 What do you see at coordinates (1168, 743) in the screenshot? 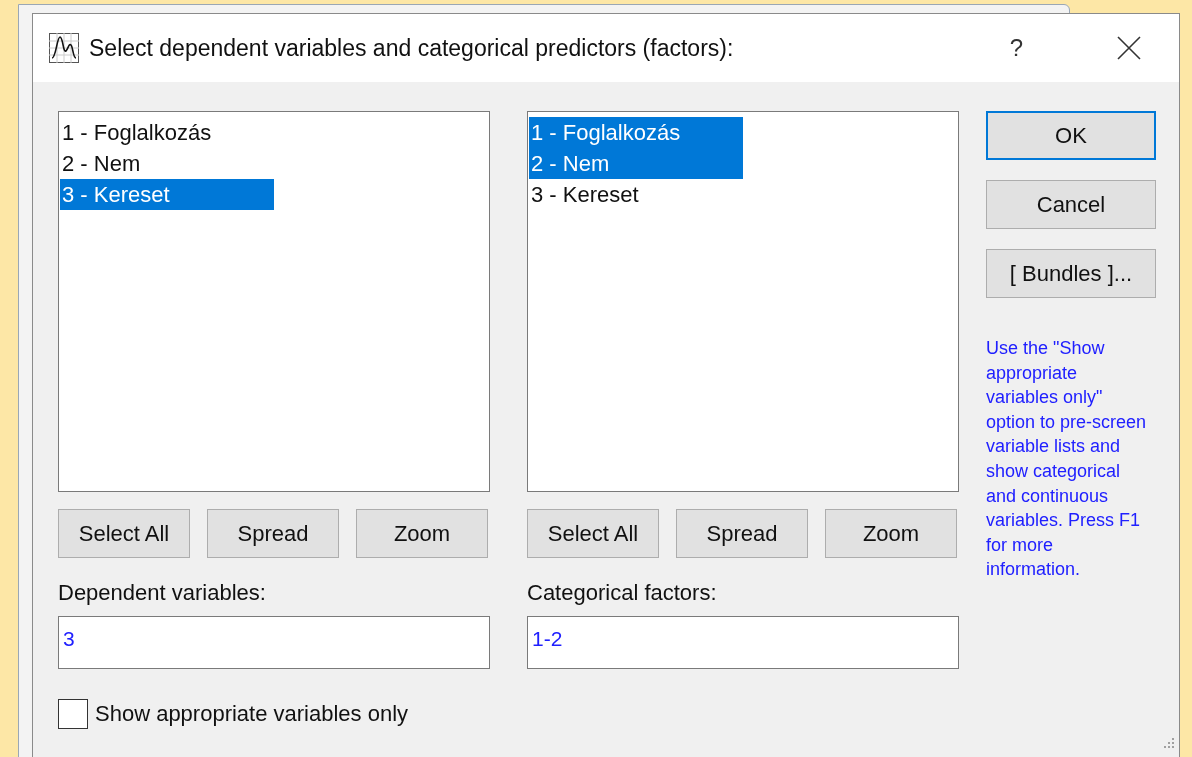
I see `resize-grip-icon` at bounding box center [1168, 743].